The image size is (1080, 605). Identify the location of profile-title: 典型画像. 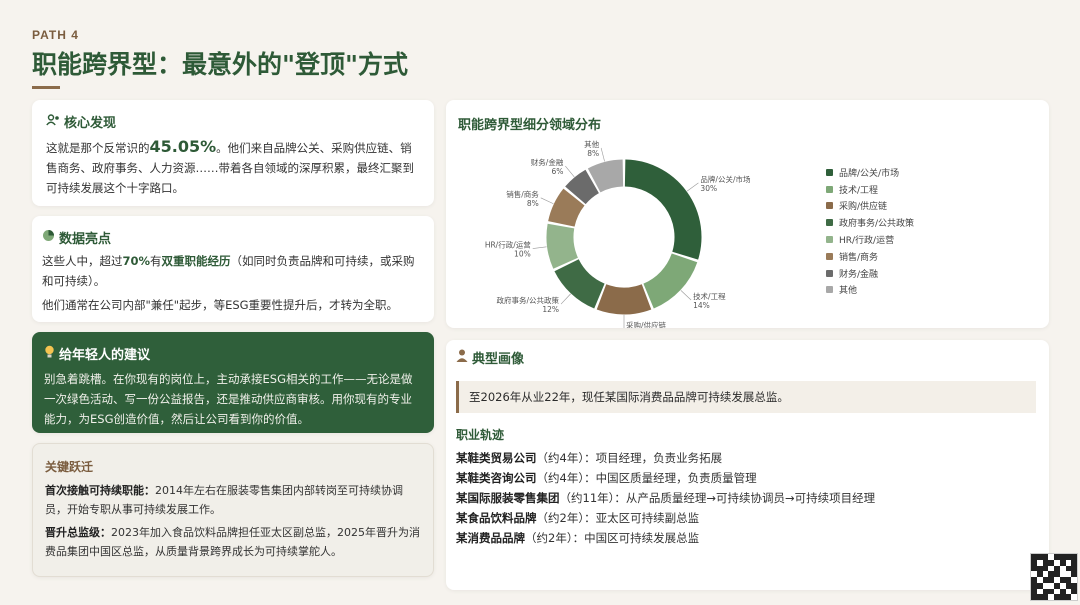
(747, 357).